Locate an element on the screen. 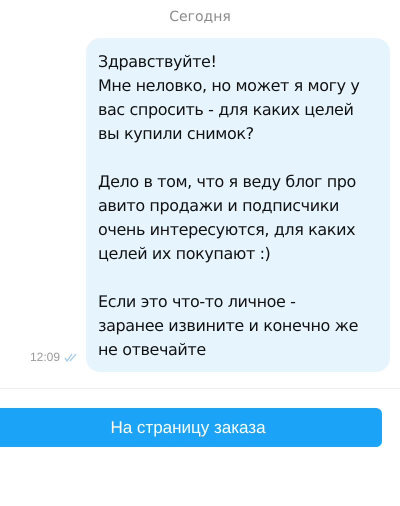  message-time: 12:09 is located at coordinates (45, 357).